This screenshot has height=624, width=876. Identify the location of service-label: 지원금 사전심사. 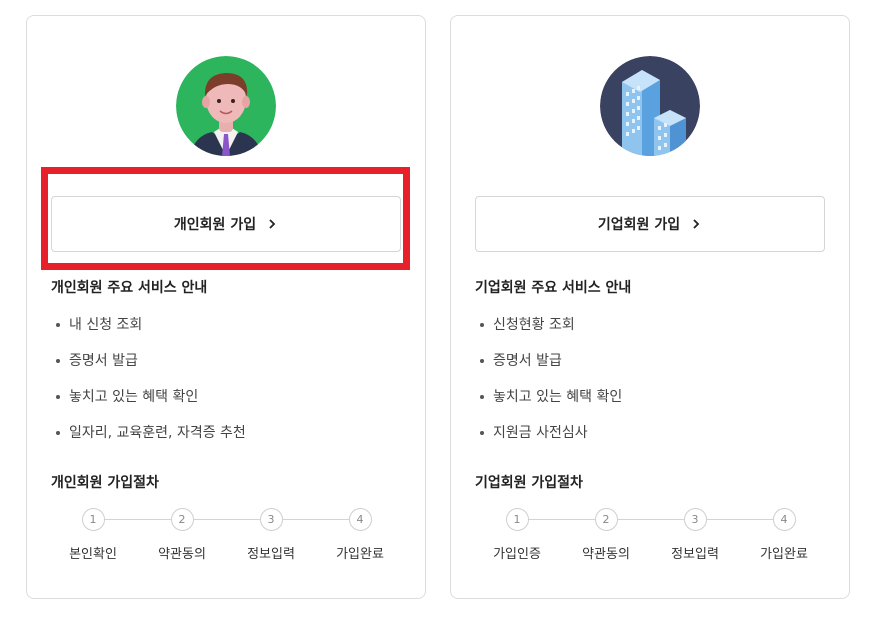
(540, 433).